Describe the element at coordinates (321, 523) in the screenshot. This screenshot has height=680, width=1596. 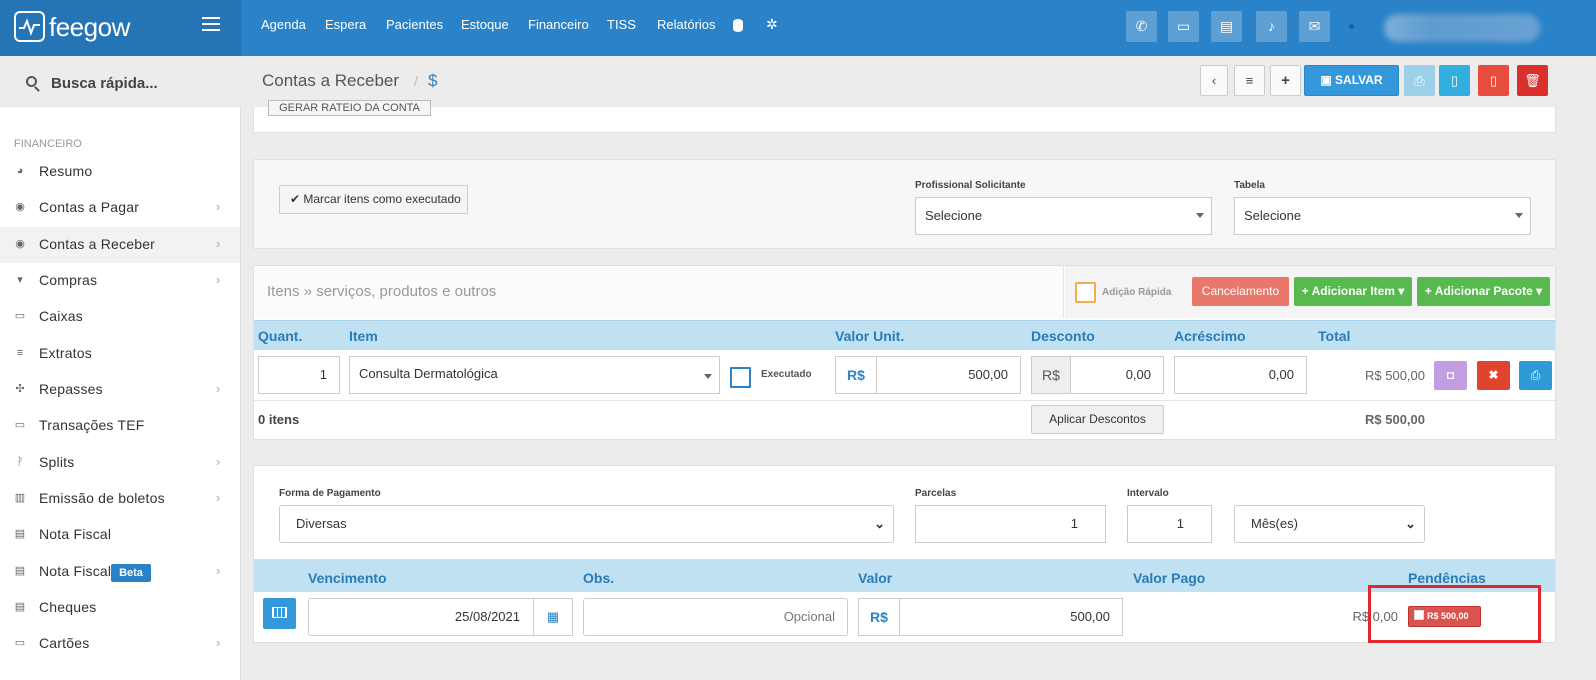
I see `forma-pagamento-value: Diversas` at that location.